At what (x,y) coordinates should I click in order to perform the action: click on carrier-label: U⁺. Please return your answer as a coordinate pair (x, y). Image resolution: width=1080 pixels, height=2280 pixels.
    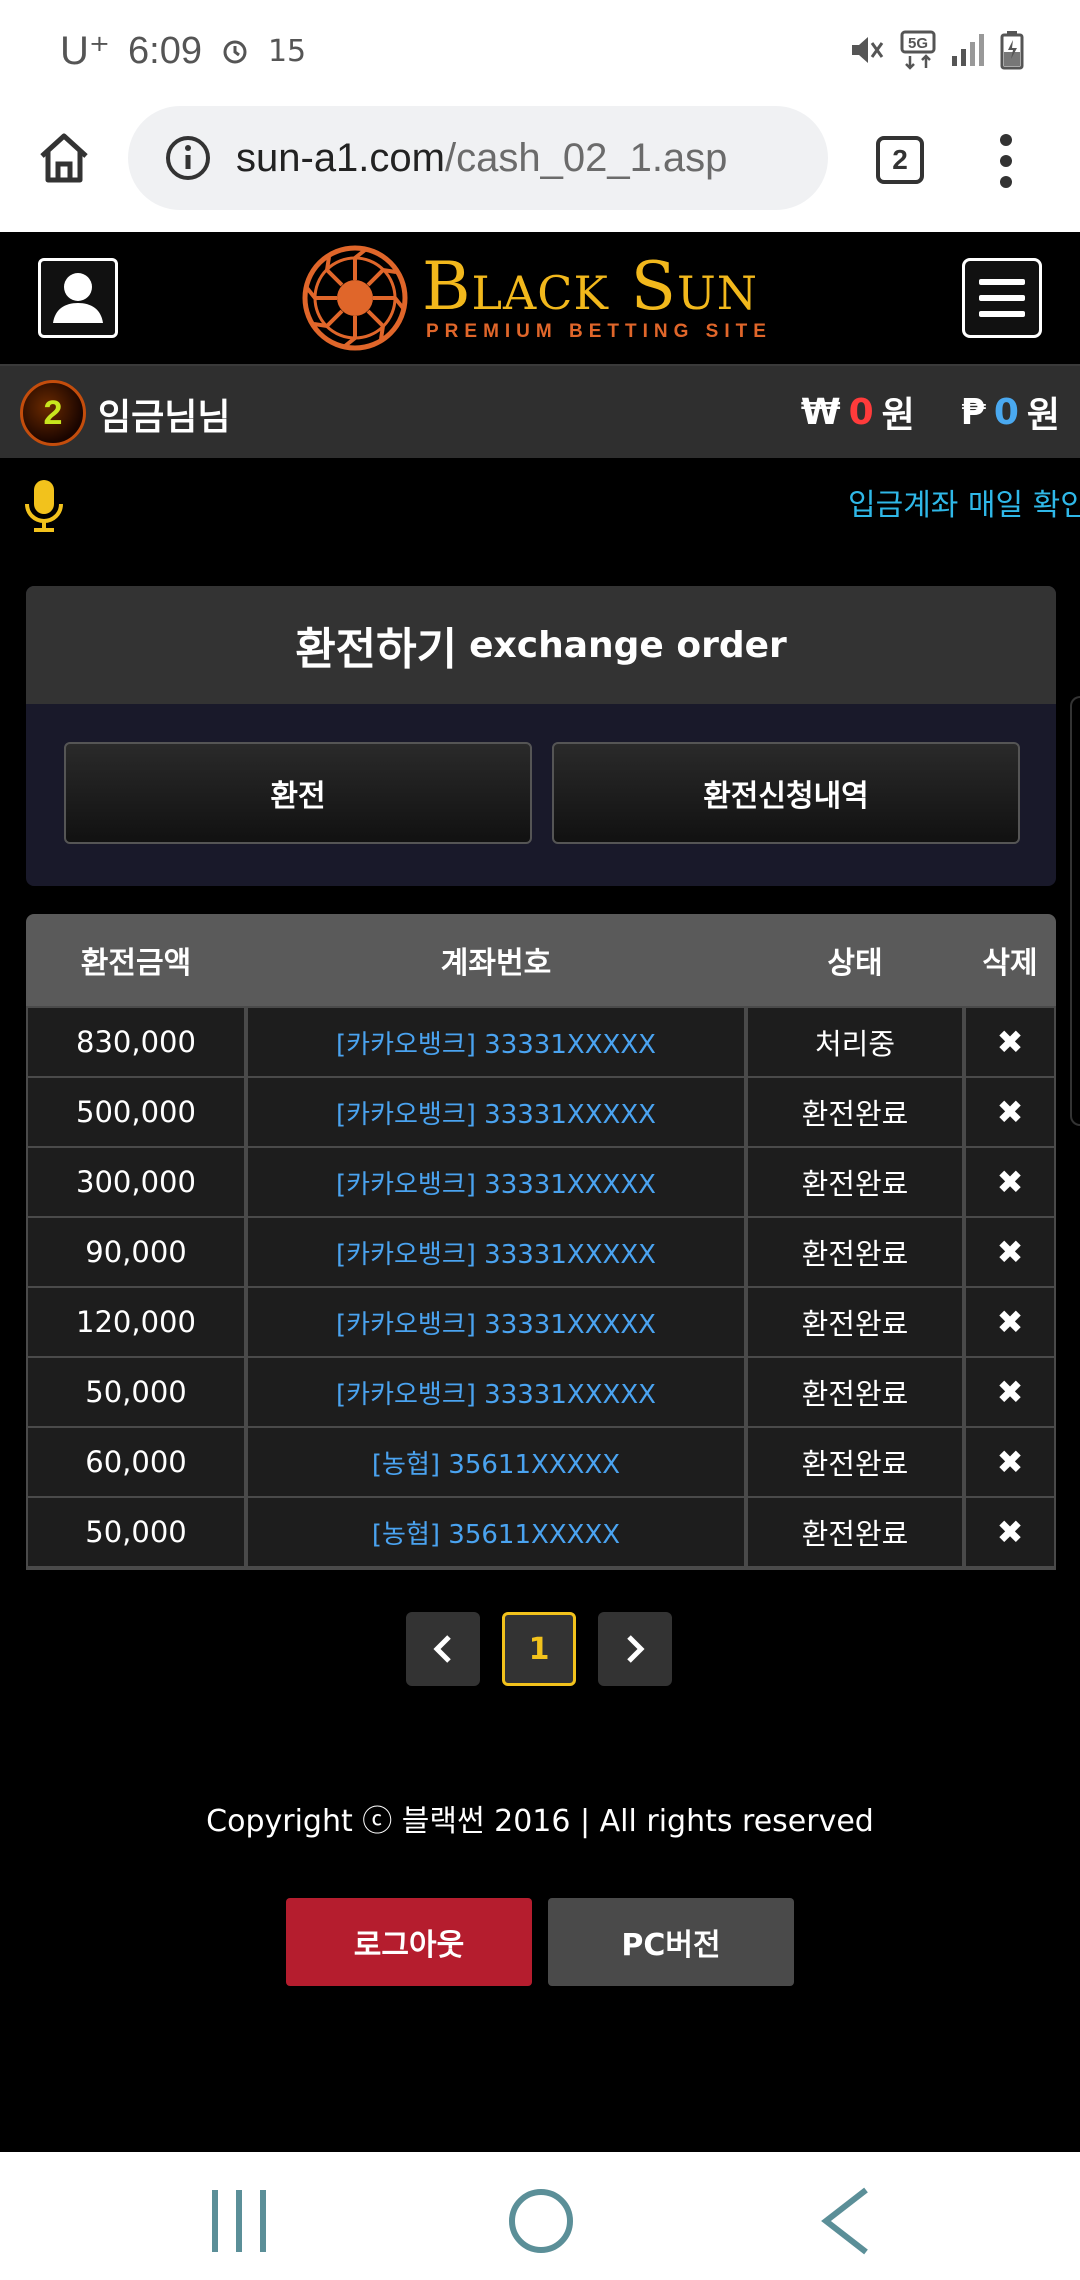
    Looking at the image, I should click on (85, 51).